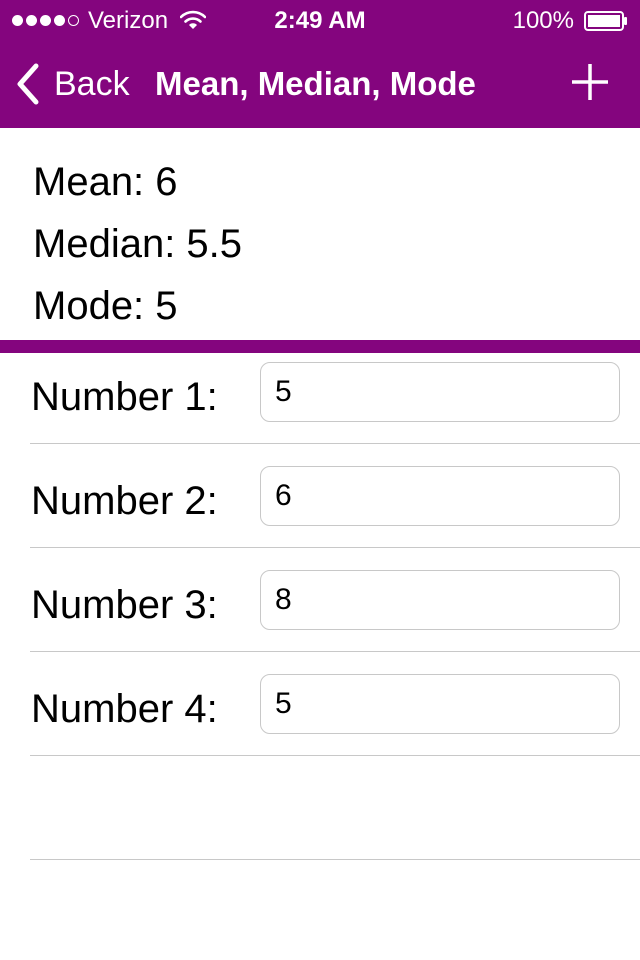  Describe the element at coordinates (320, 346) in the screenshot. I see `section-divider` at that location.